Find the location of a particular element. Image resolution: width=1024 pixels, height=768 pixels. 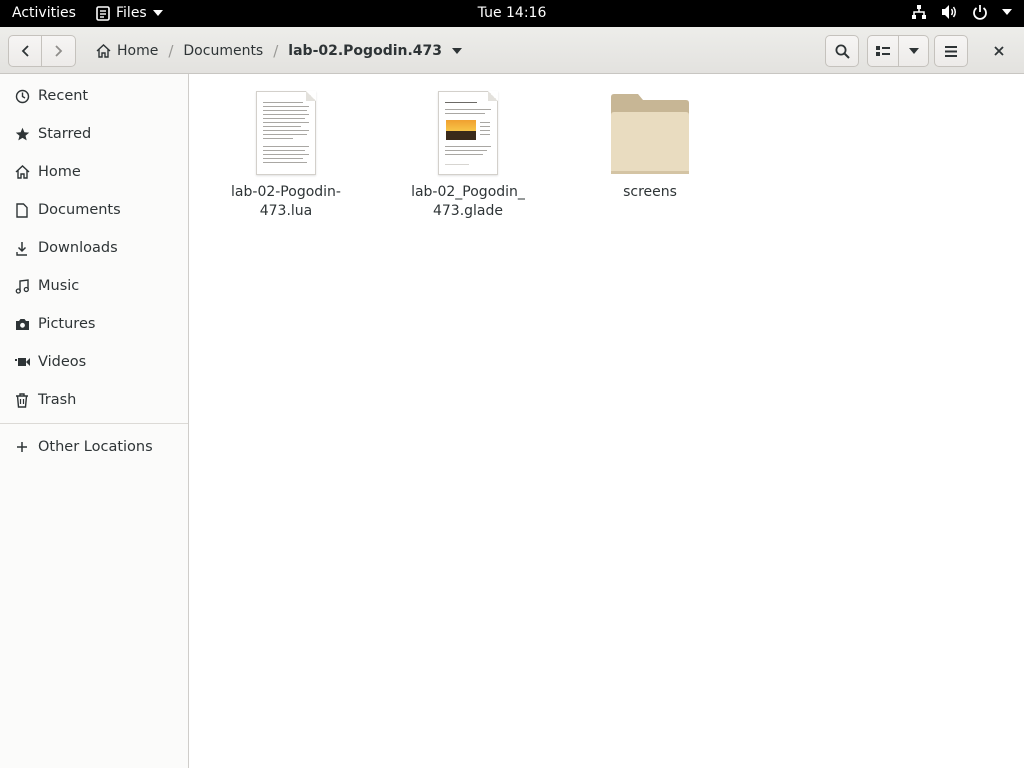

music-icon is located at coordinates (22, 286).